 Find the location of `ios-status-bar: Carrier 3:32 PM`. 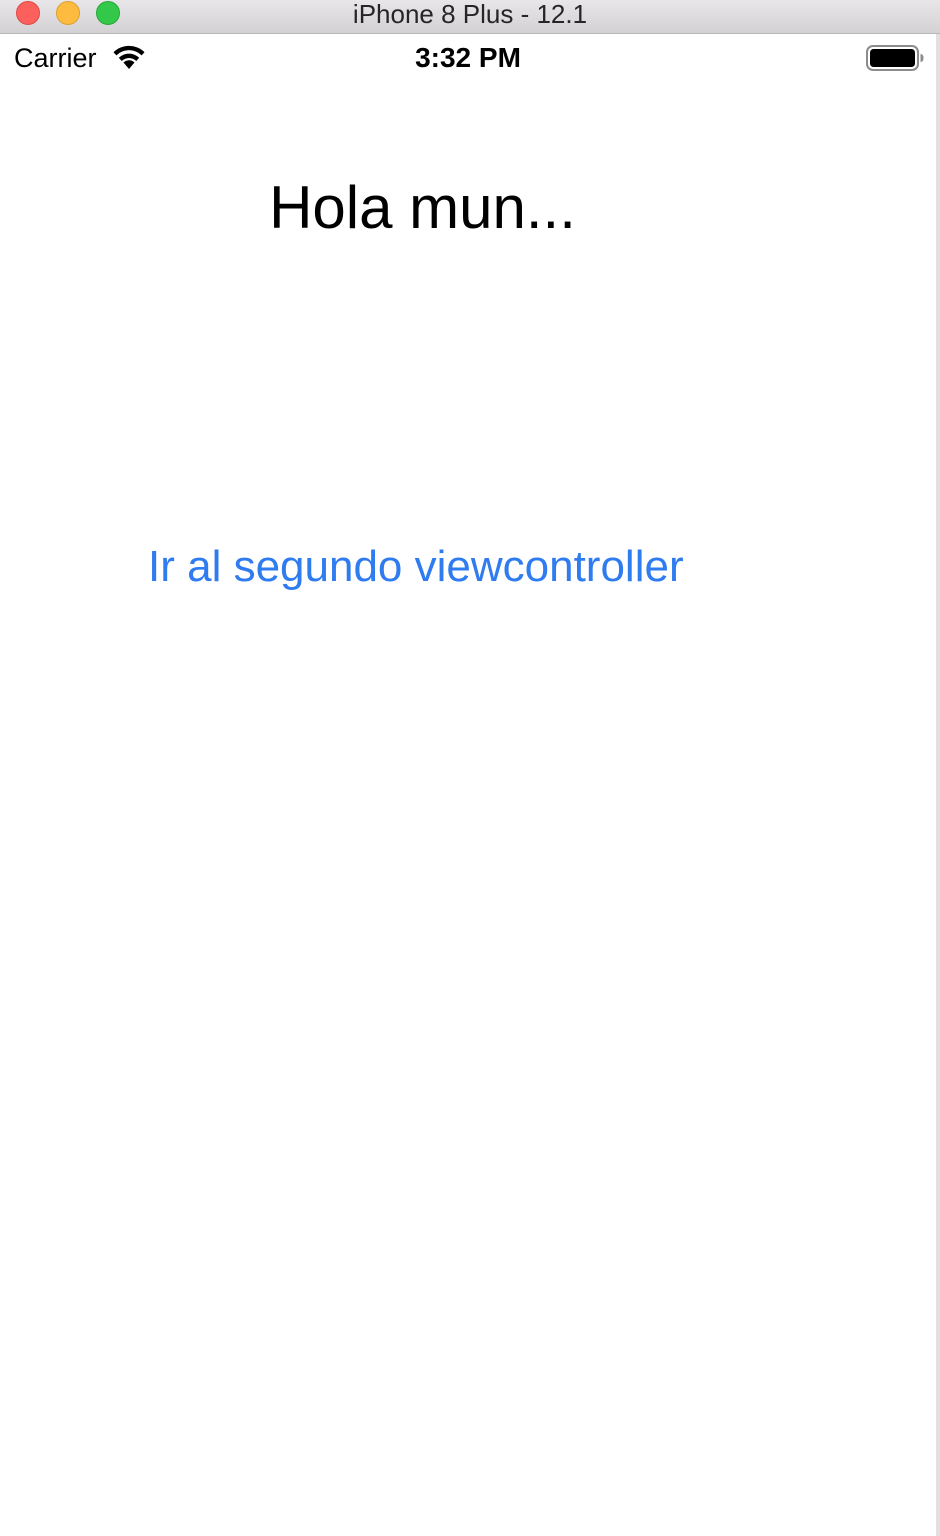

ios-status-bar: Carrier 3:32 PM is located at coordinates (468, 58).